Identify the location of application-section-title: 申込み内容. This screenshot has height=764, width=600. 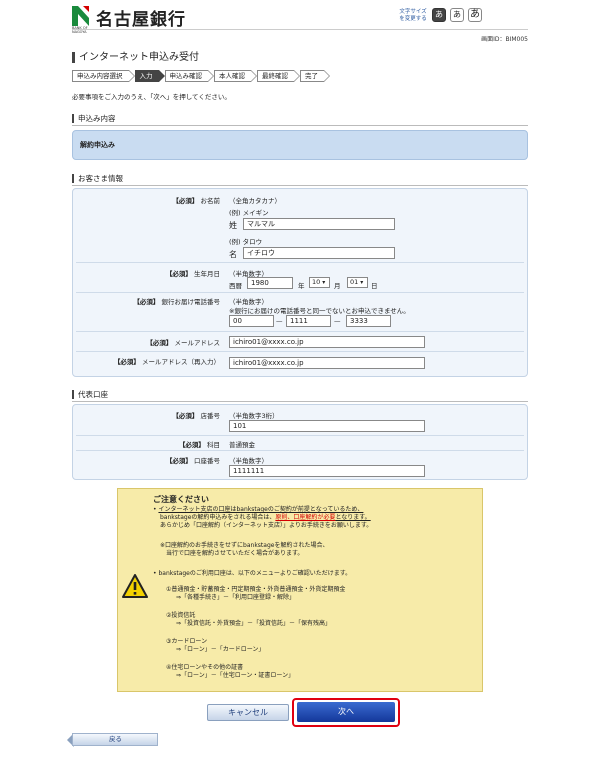
(300, 118).